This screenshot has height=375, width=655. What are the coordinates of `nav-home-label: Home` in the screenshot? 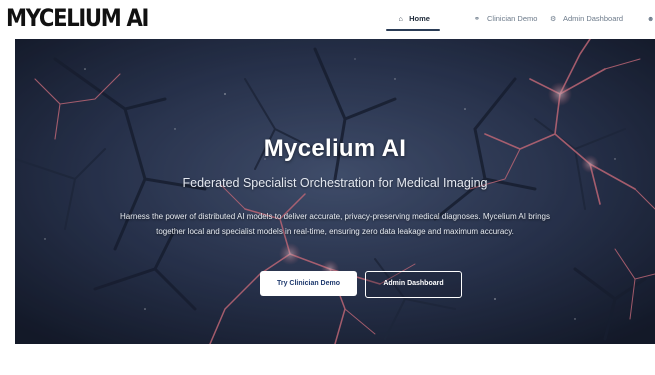 It's located at (419, 18).